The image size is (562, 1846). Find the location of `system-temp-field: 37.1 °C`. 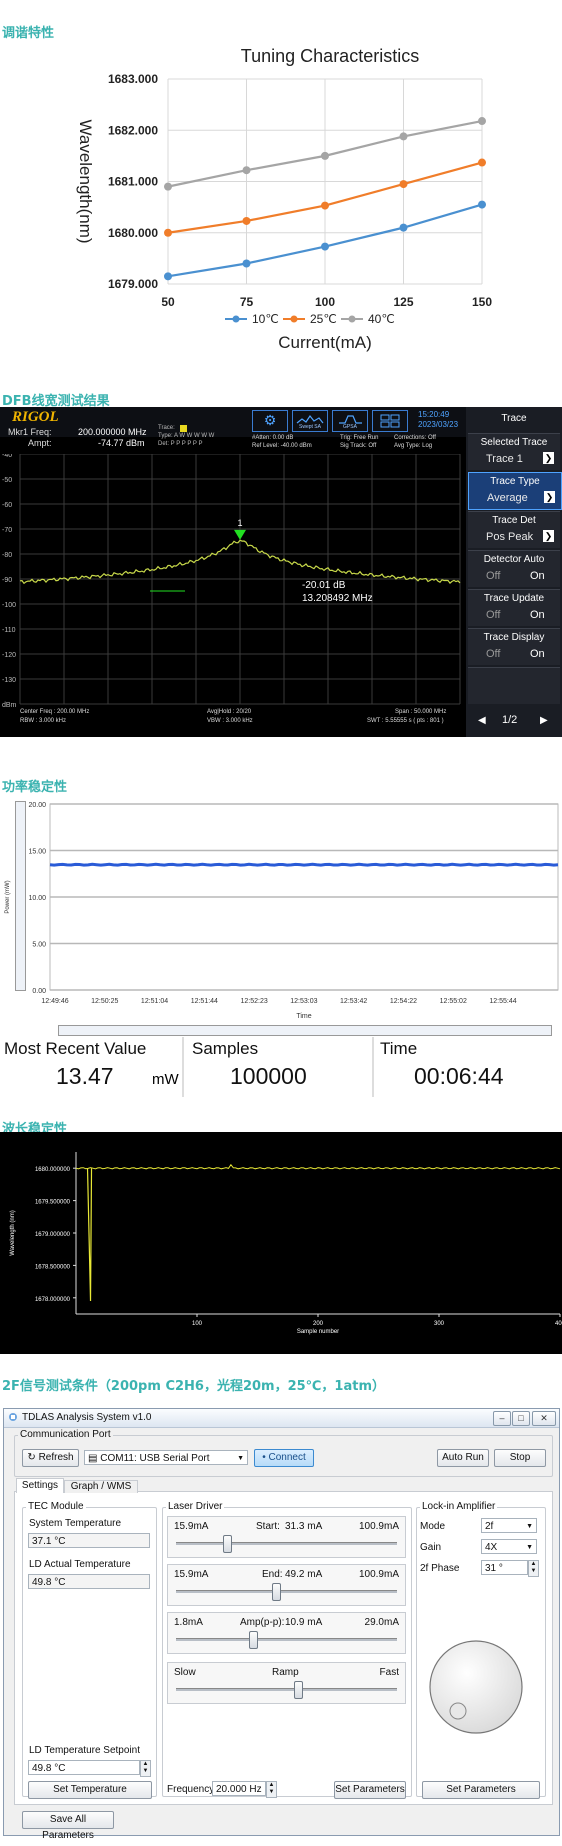

system-temp-field: 37.1 °C is located at coordinates (89, 1540).